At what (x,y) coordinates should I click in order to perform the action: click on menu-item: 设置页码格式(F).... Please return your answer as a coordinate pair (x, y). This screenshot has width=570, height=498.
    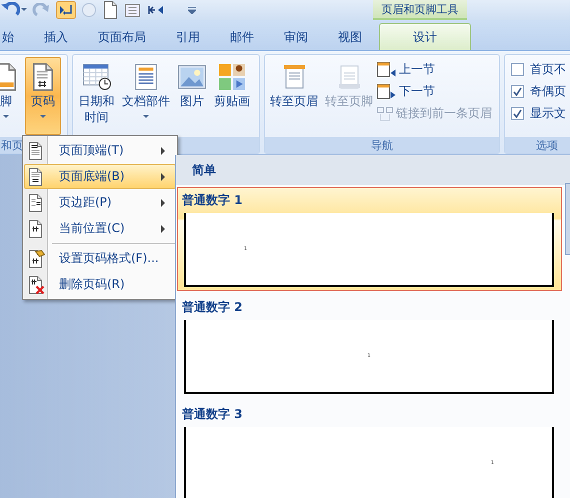
    Looking at the image, I should click on (100, 258).